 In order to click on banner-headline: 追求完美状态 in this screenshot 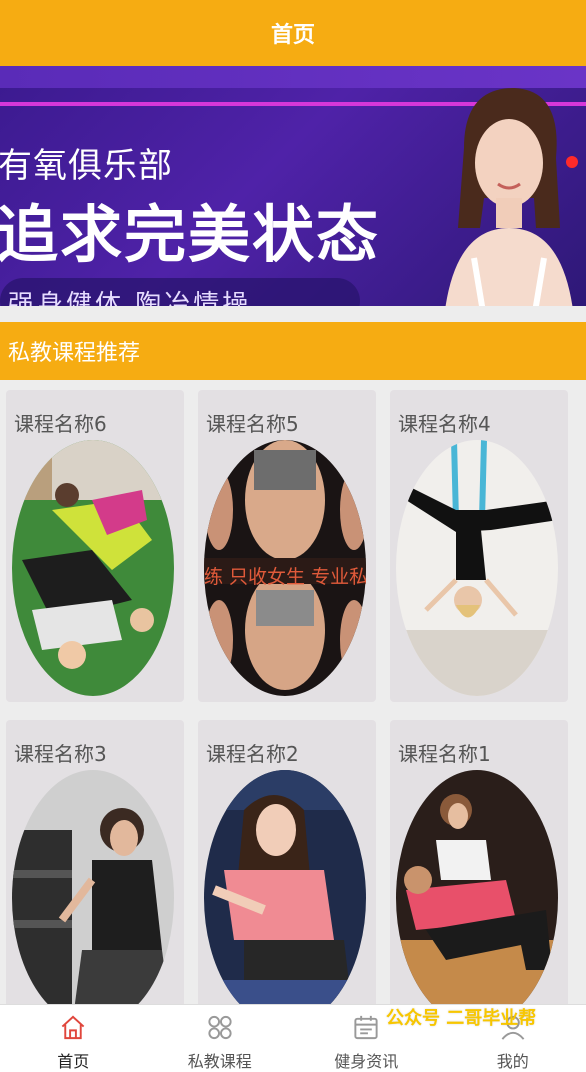, I will do `click(190, 234)`.